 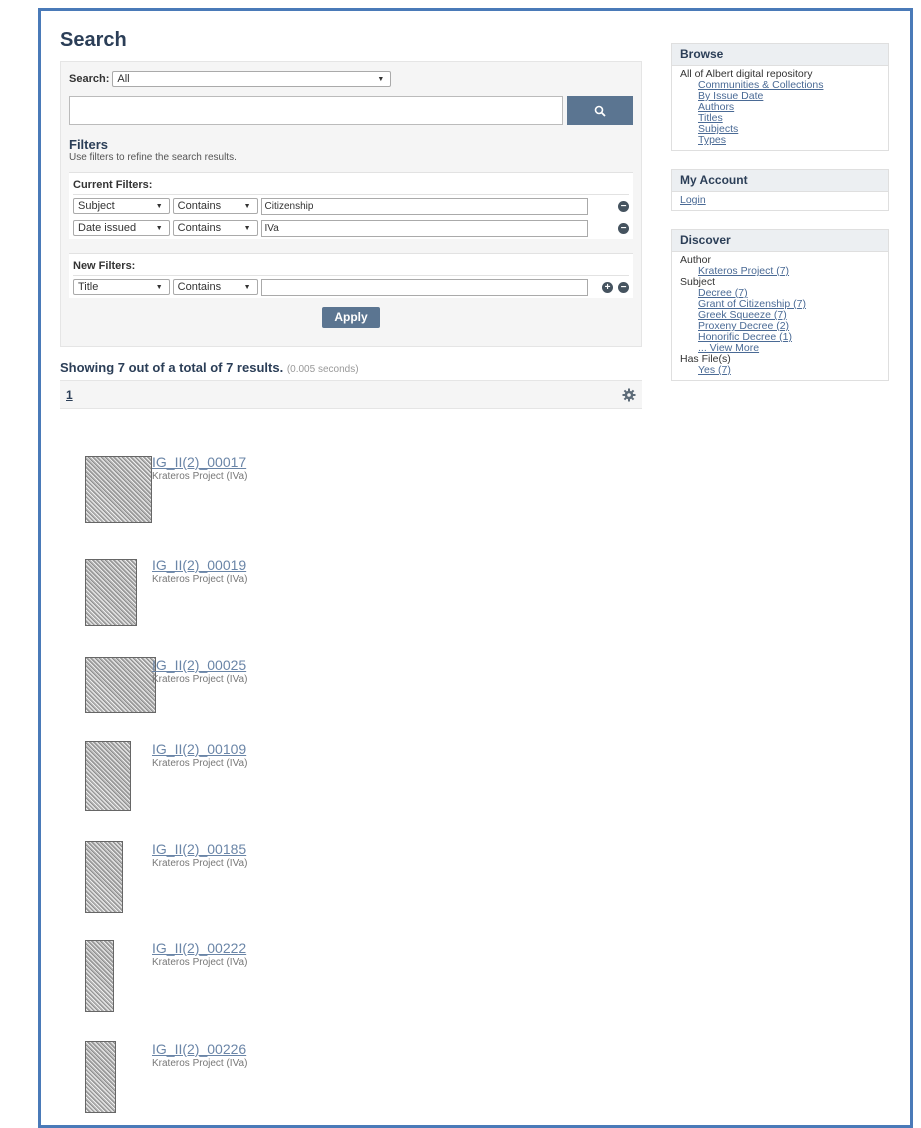 I want to click on current-filters-label: Current Filters:, so click(x=351, y=185).